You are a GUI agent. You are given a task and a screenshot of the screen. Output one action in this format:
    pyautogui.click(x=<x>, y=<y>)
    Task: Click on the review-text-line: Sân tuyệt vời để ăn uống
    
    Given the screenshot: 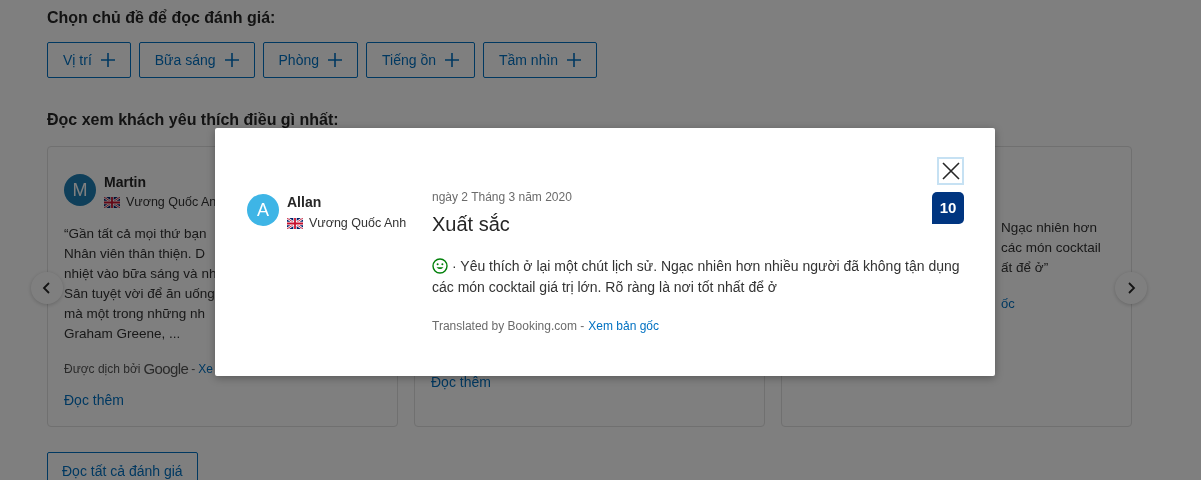 What is the action you would take?
    pyautogui.click(x=139, y=293)
    